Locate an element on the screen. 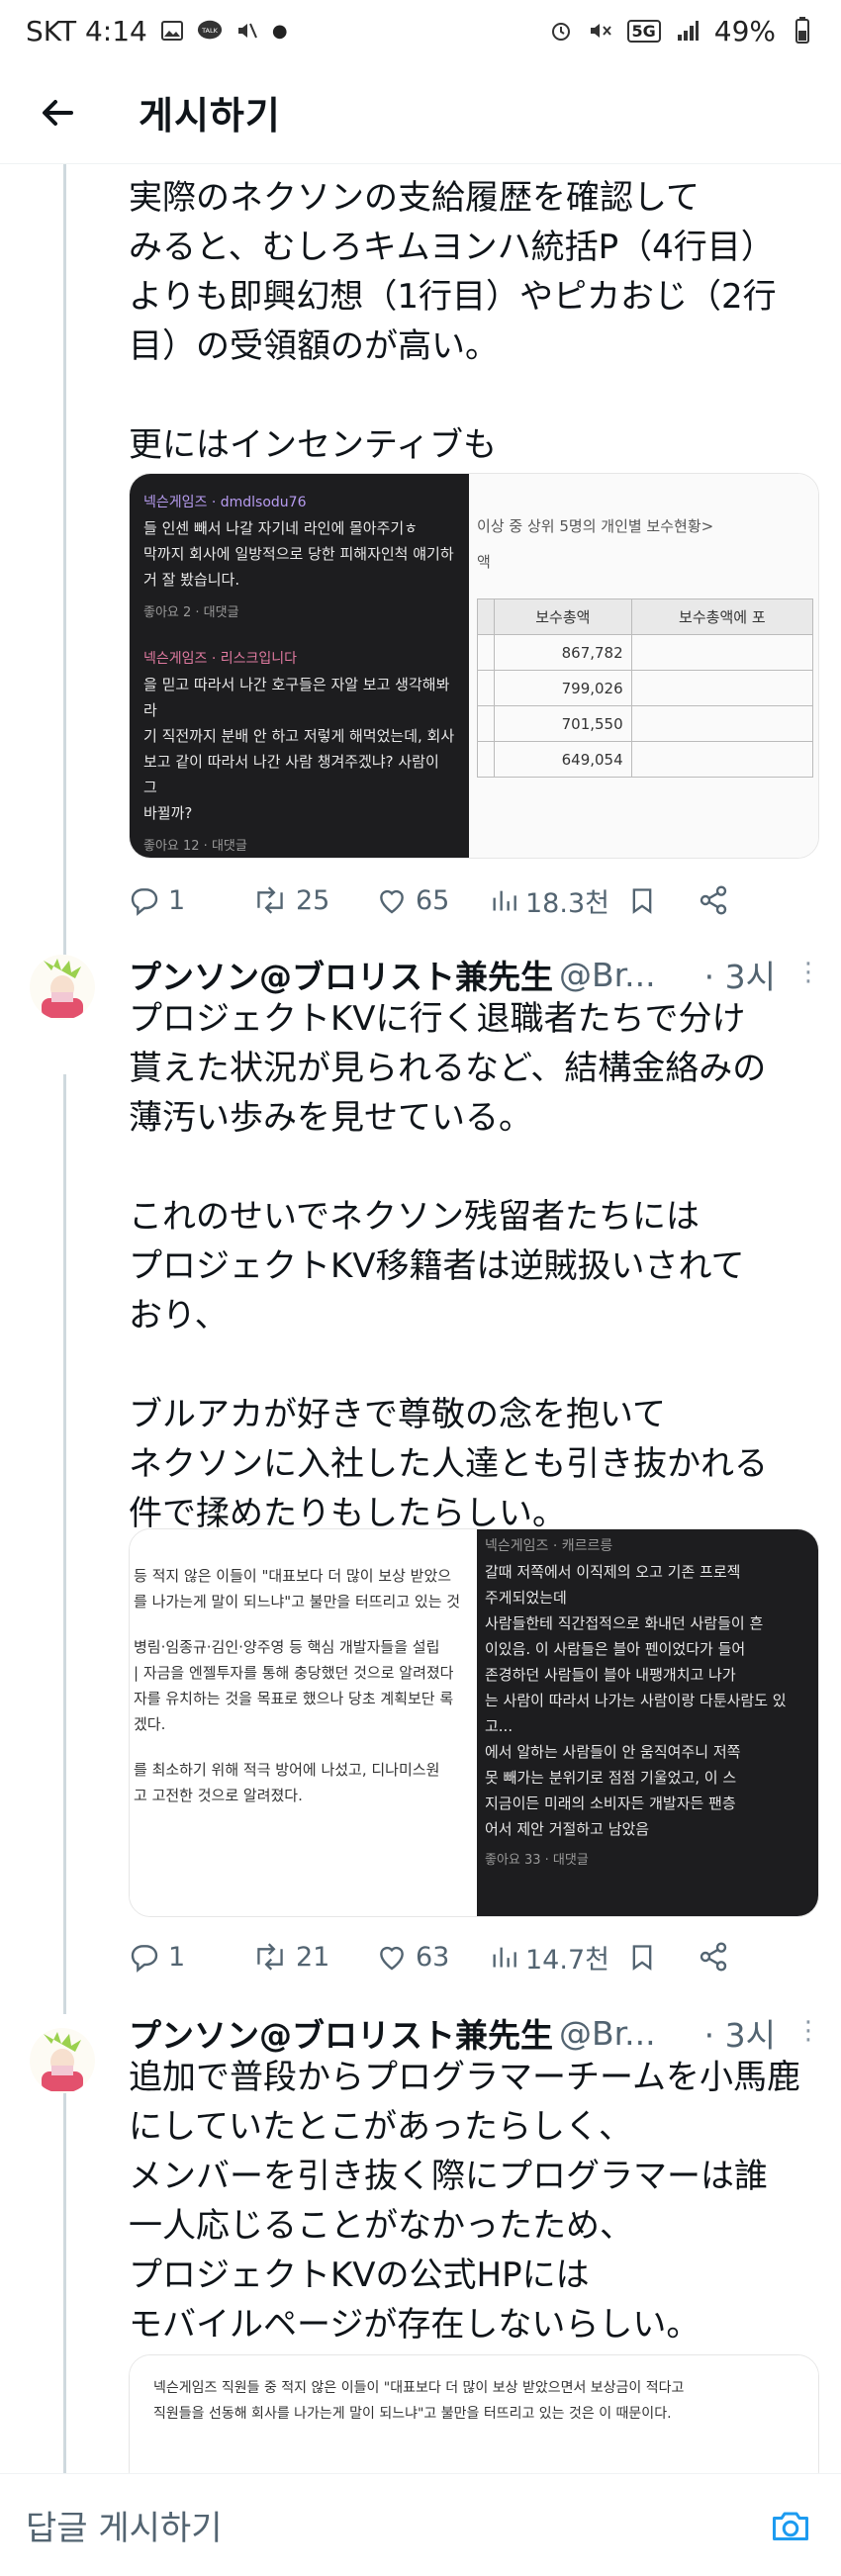 This screenshot has height=2576, width=841. comment-line: 지금이든 미래의 소비자든 개발자든 팬층 is located at coordinates (610, 1803).